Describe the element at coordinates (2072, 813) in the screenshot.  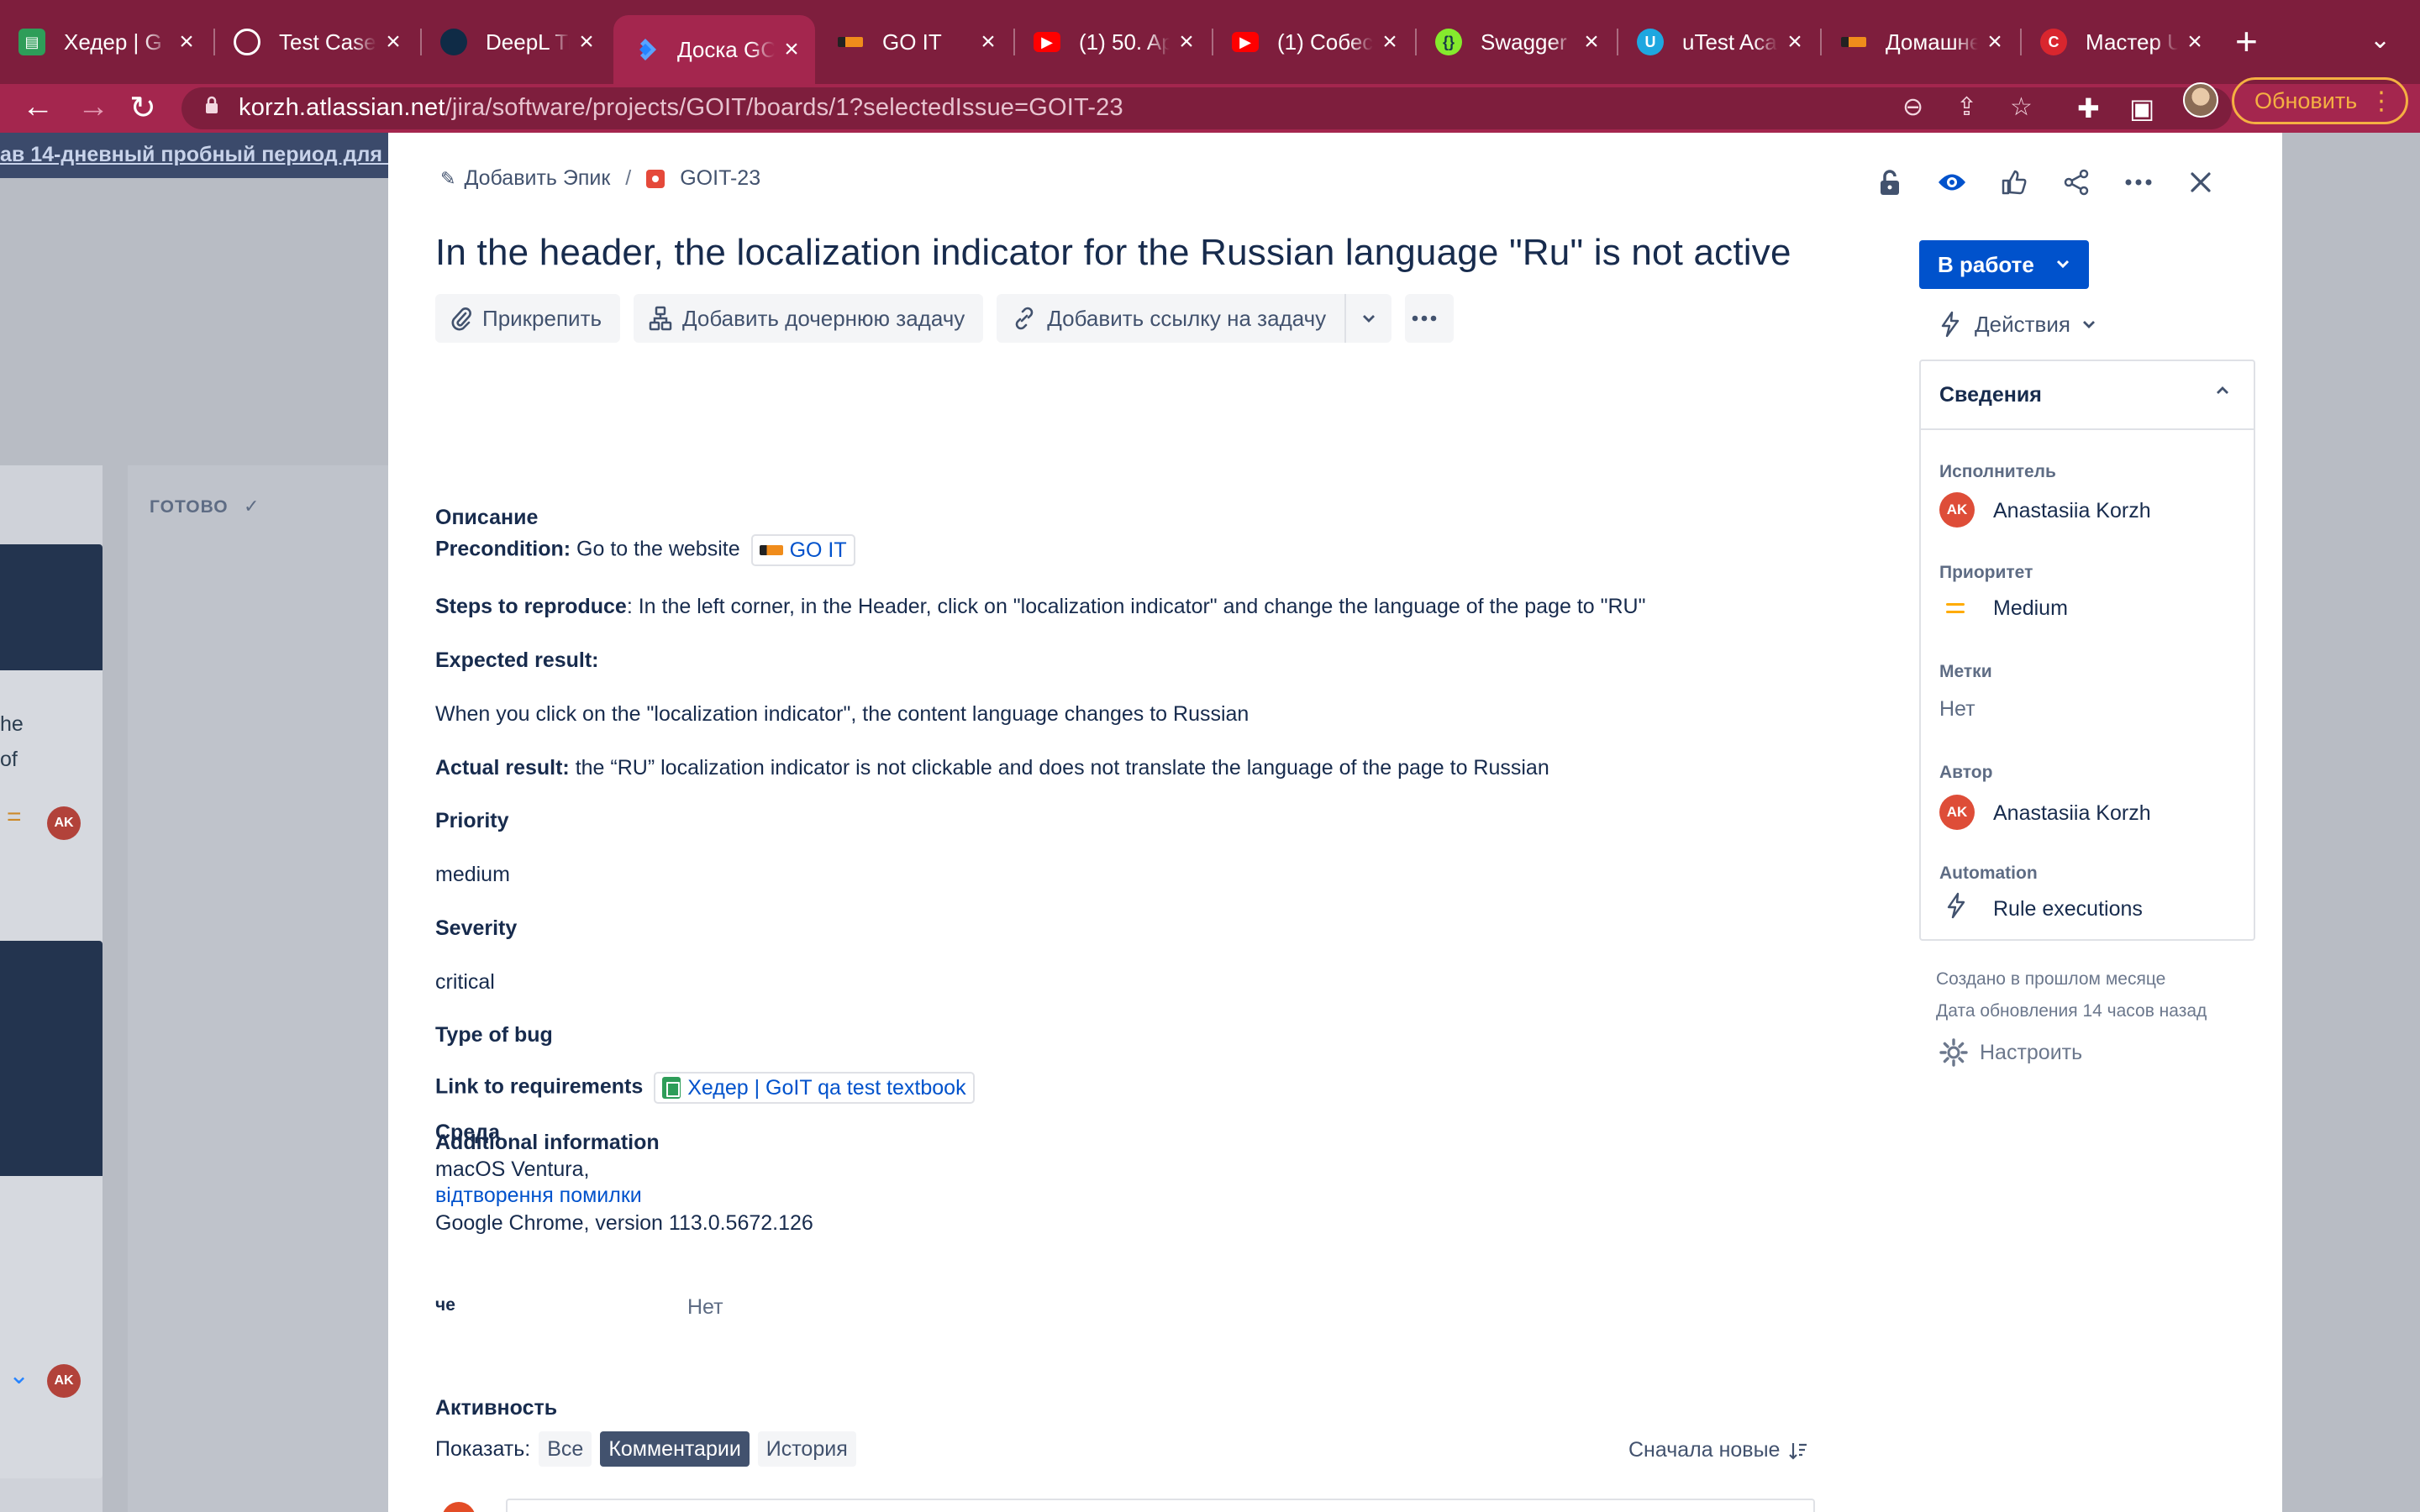
I see `reporter-value: Anastasiia Korzh` at that location.